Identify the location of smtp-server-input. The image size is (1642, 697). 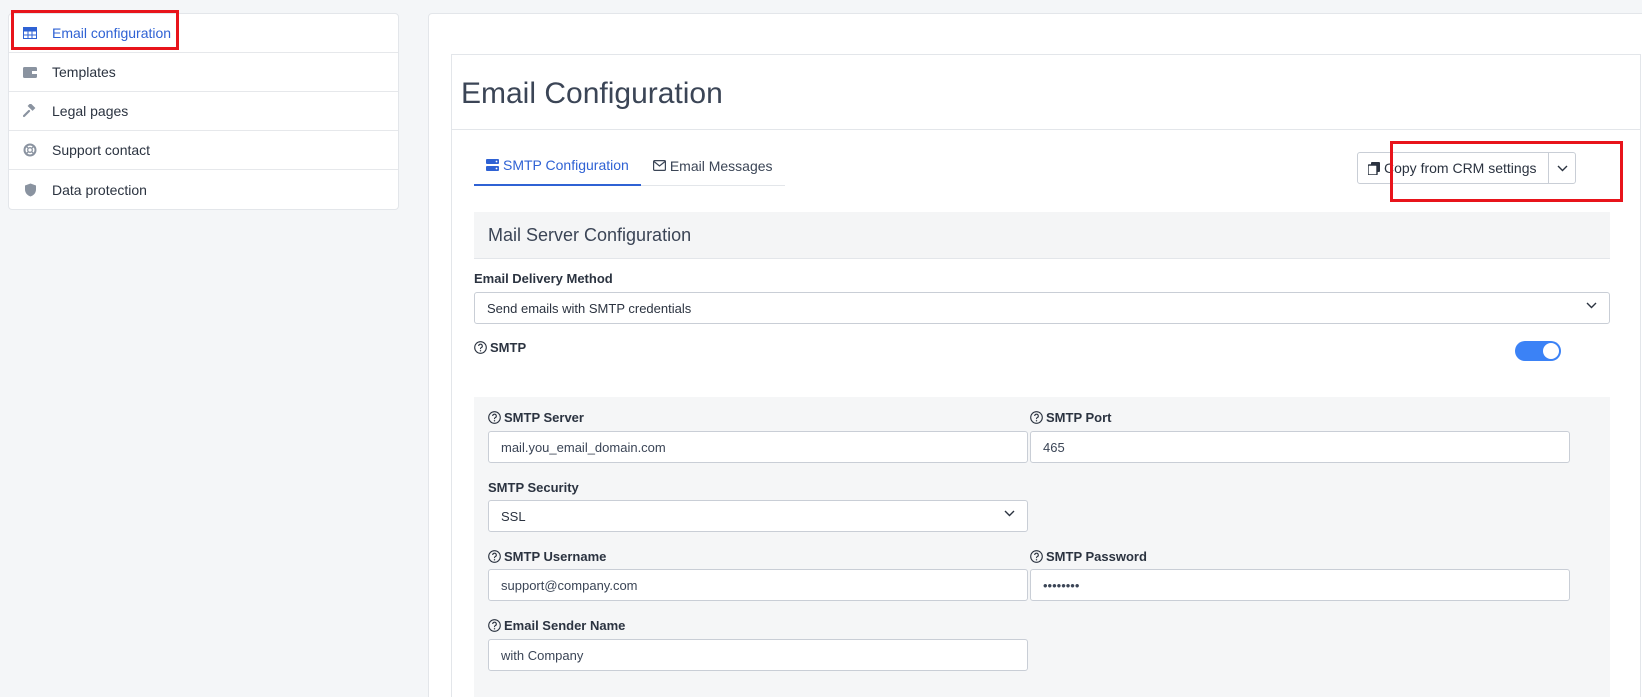
(758, 447).